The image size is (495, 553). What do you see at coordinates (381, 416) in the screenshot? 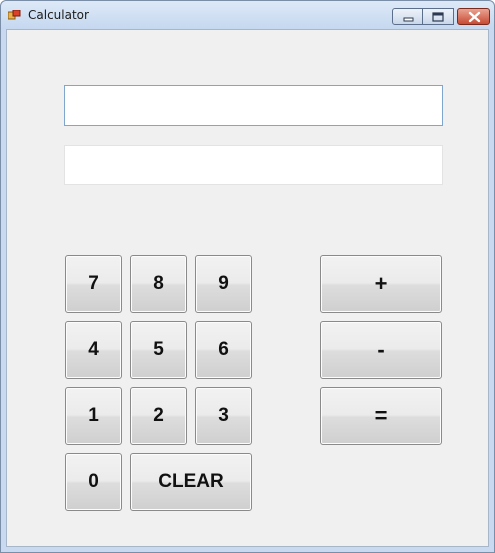
I see `equals-button: =` at bounding box center [381, 416].